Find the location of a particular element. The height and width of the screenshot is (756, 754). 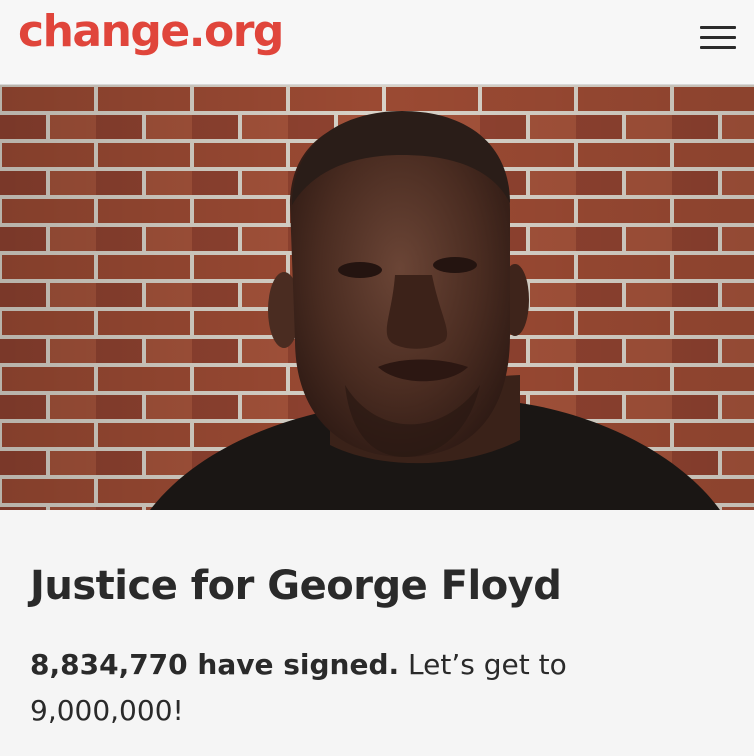

signed-count: 8,834,770 have signed. is located at coordinates (215, 664).